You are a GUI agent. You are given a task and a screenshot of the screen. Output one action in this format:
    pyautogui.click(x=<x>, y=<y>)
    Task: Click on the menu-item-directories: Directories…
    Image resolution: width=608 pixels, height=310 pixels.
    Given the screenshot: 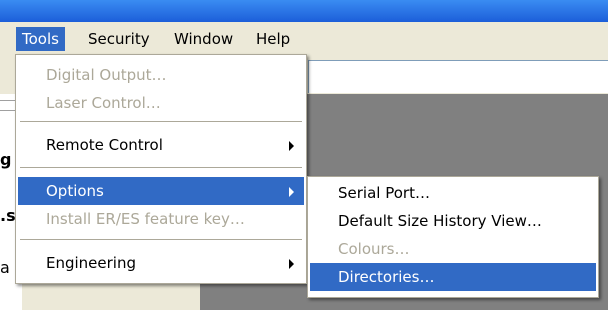 What is the action you would take?
    pyautogui.click(x=453, y=277)
    